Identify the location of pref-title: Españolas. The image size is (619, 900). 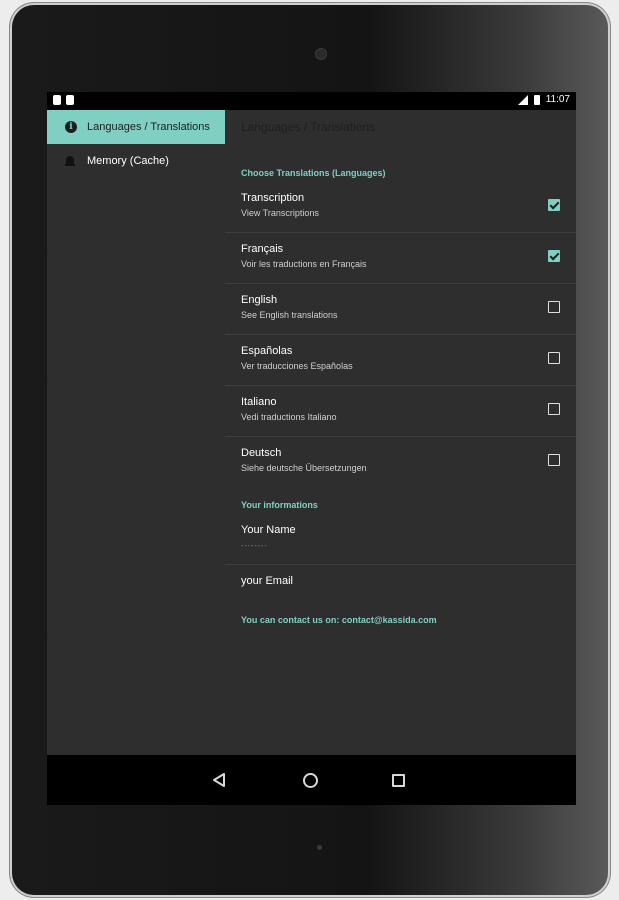
(267, 351).